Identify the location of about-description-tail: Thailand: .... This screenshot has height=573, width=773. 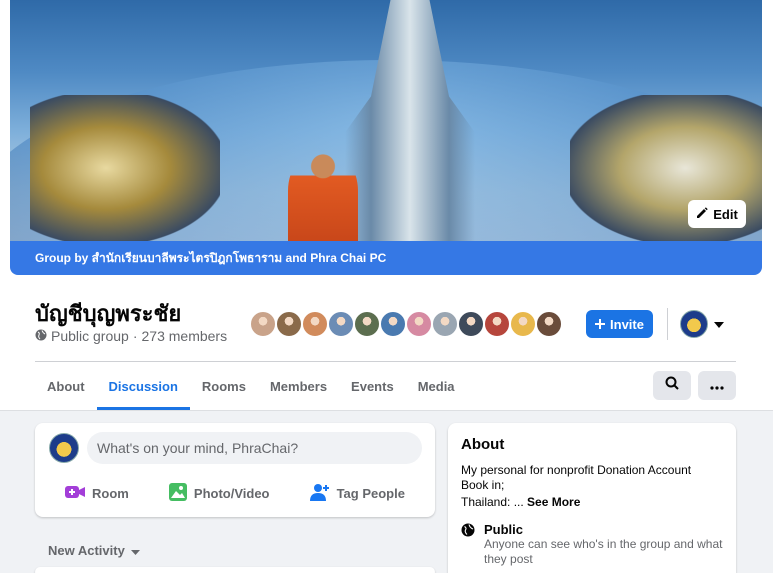
(492, 502).